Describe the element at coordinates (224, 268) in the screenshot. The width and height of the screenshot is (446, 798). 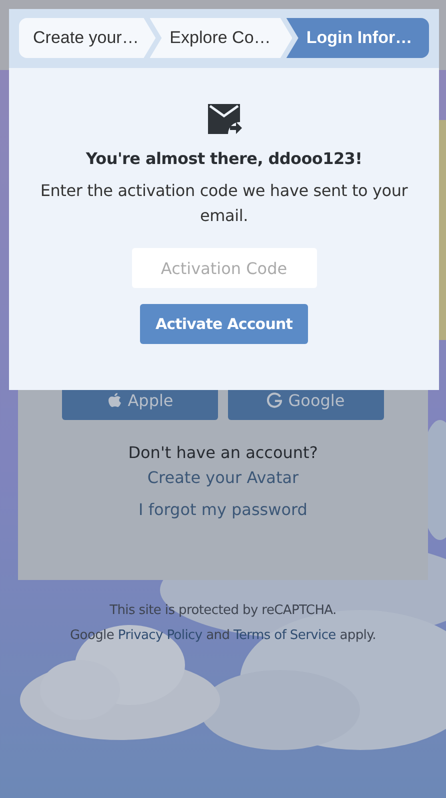
I see `activation-code-field: Activation Code` at that location.